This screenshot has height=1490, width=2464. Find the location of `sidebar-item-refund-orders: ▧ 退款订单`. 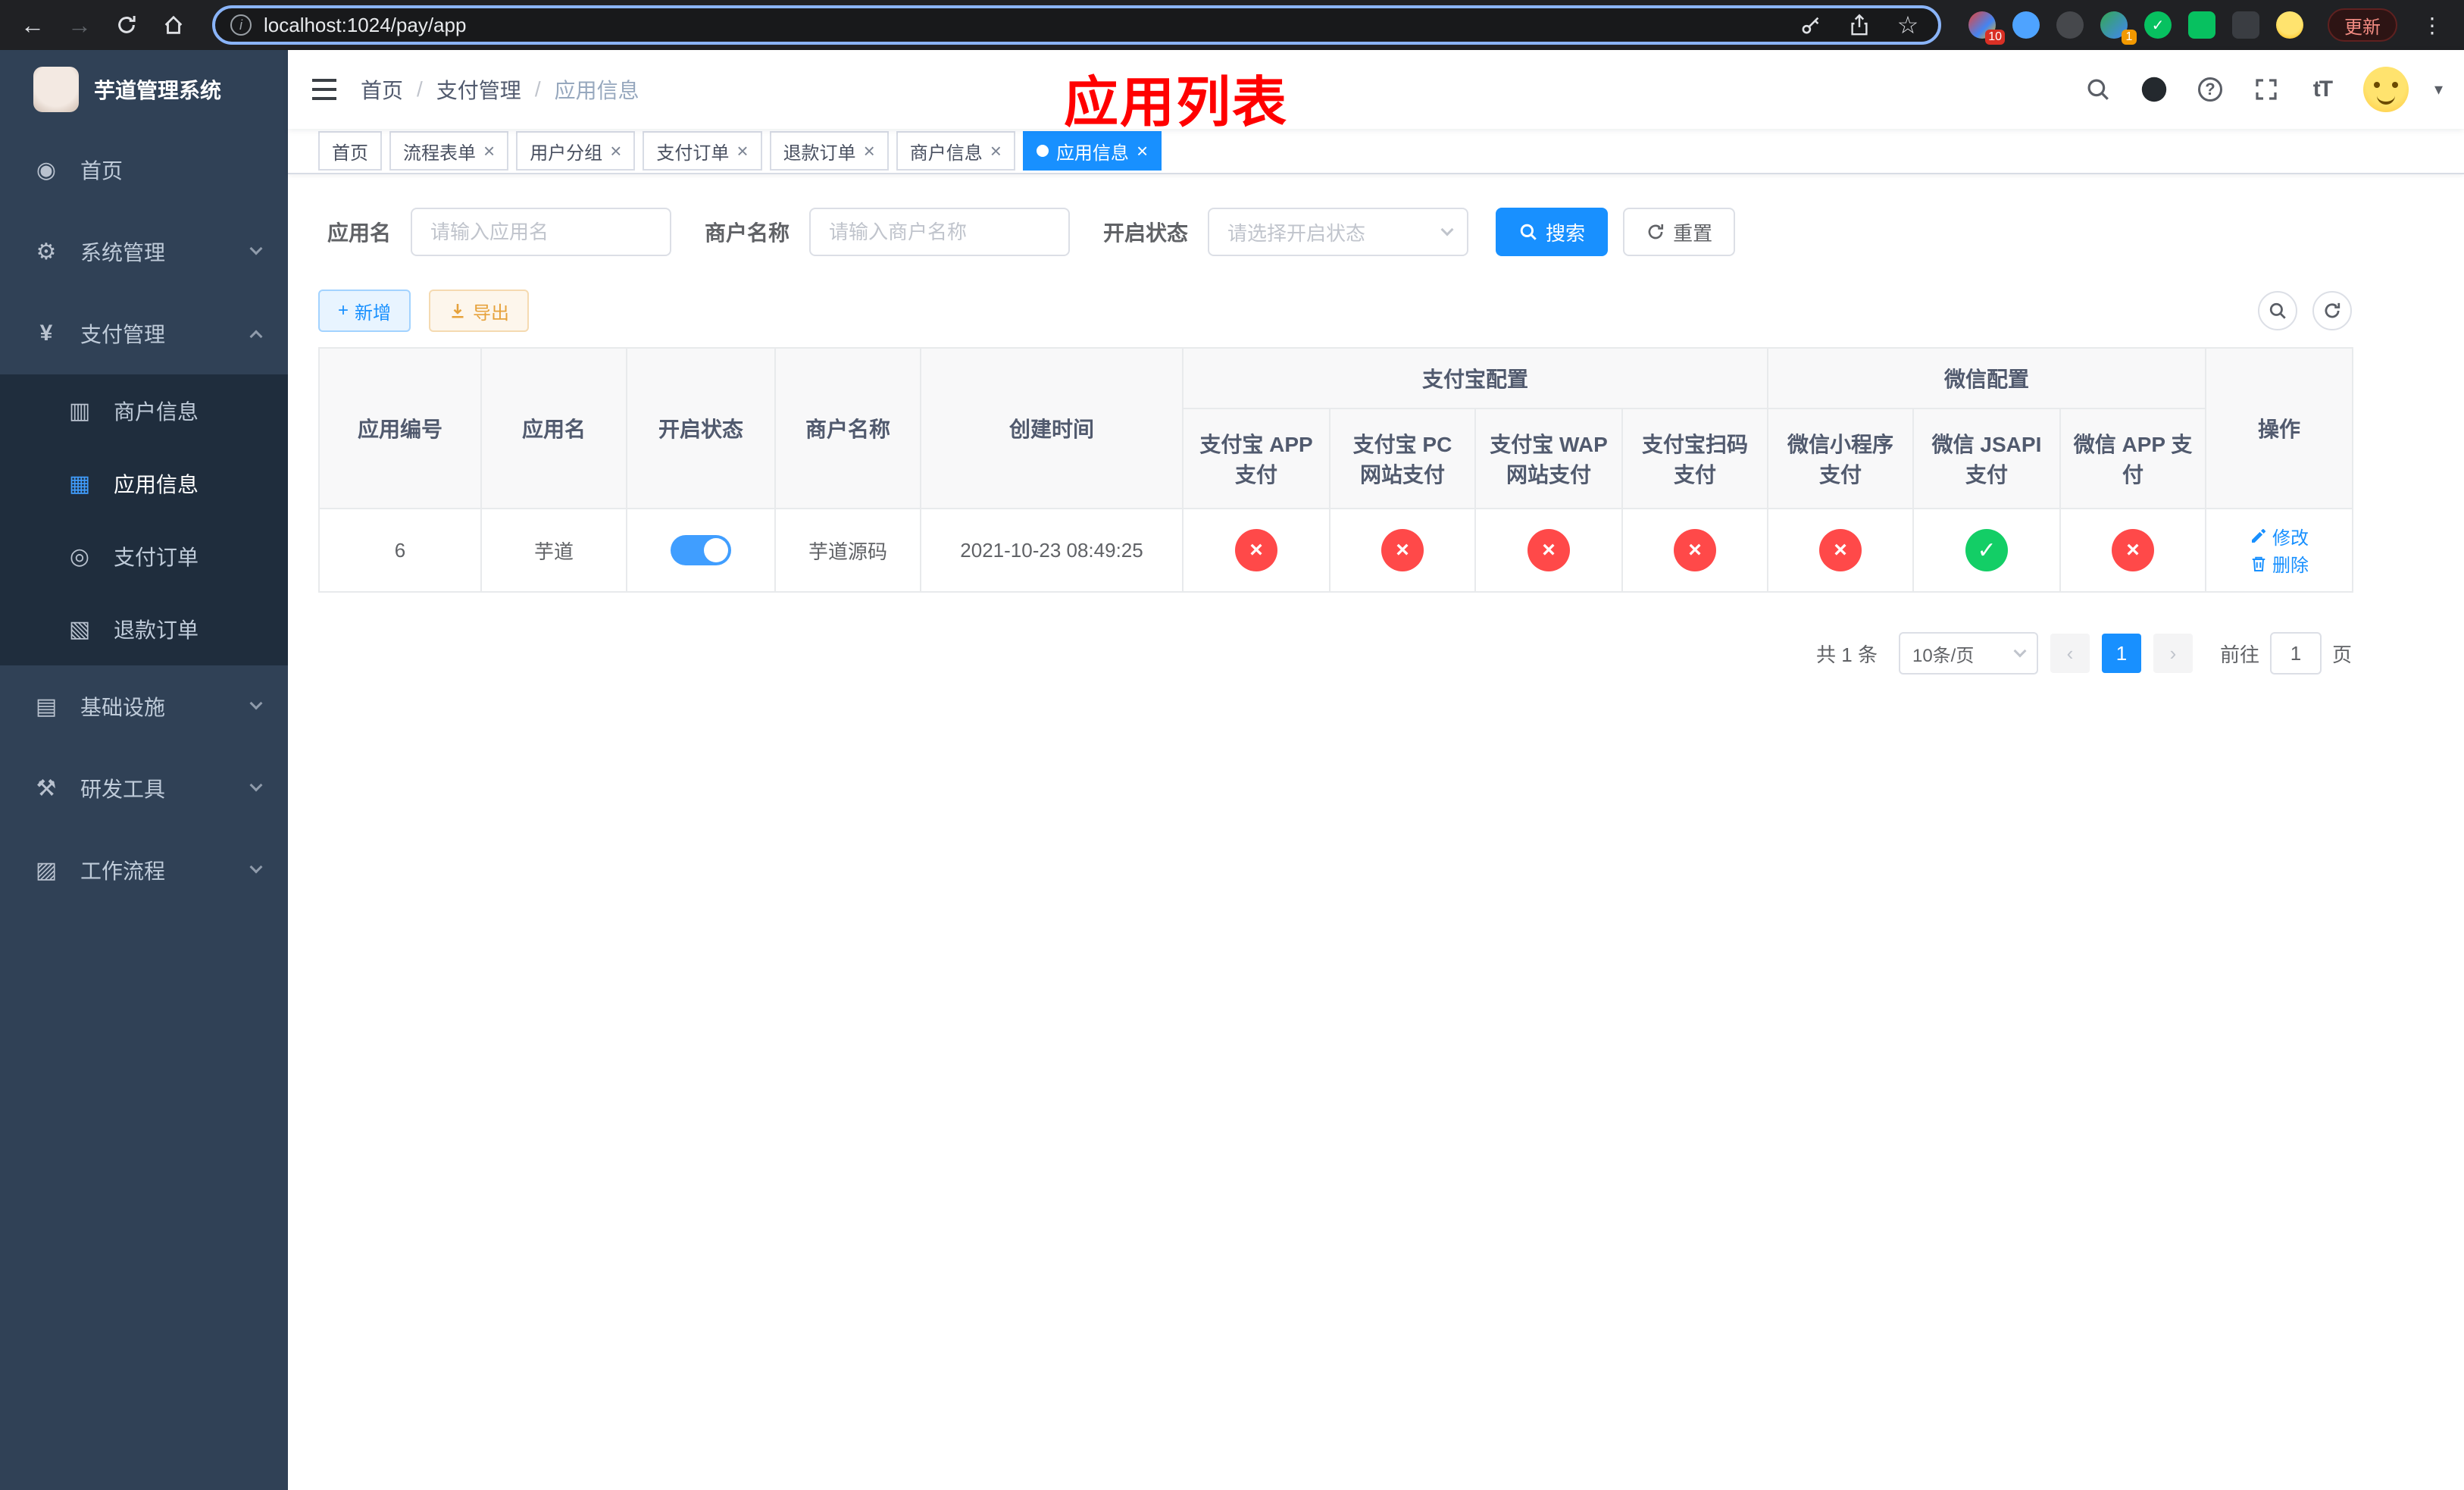

sidebar-item-refund-orders: ▧ 退款订单 is located at coordinates (144, 629).